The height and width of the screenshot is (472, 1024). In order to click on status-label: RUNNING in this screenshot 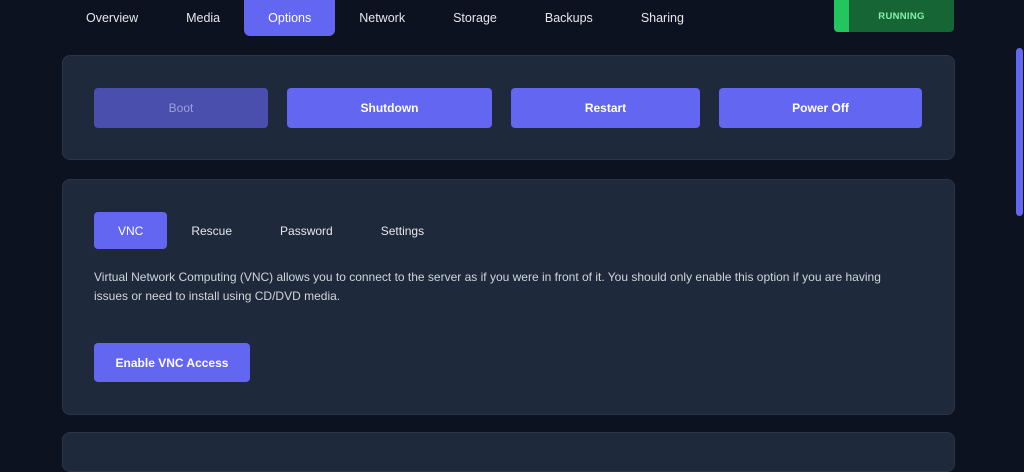, I will do `click(901, 16)`.